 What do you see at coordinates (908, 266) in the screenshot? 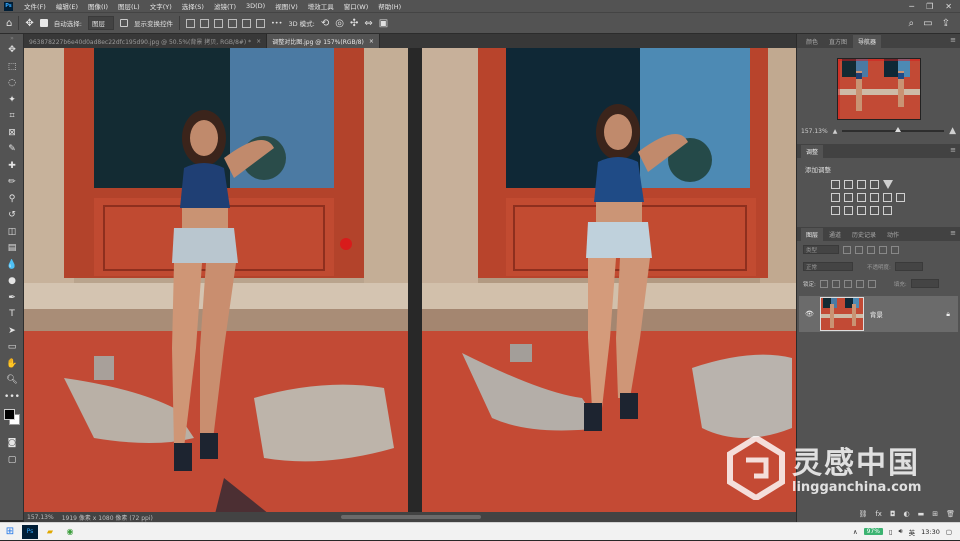
I see `opacity-input` at bounding box center [908, 266].